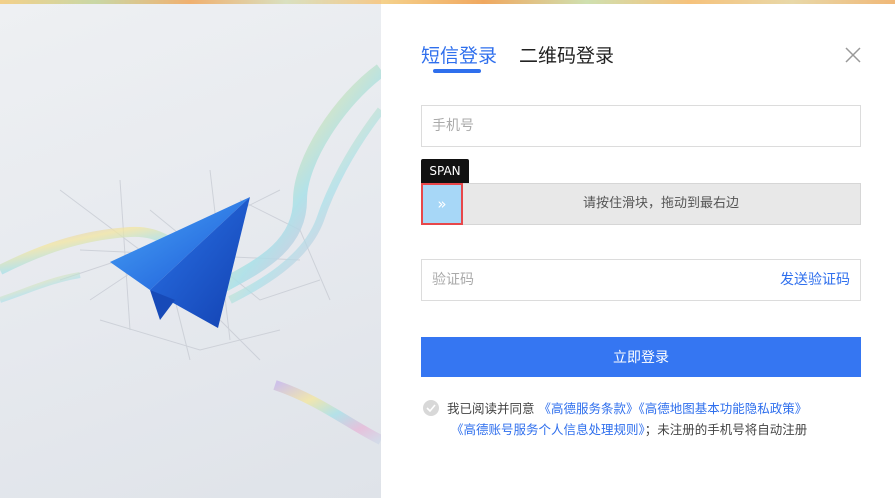 This screenshot has height=498, width=895. What do you see at coordinates (723, 408) in the screenshot?
I see `privacy-policy-link: 《高德地图基本功能隐私政策》` at bounding box center [723, 408].